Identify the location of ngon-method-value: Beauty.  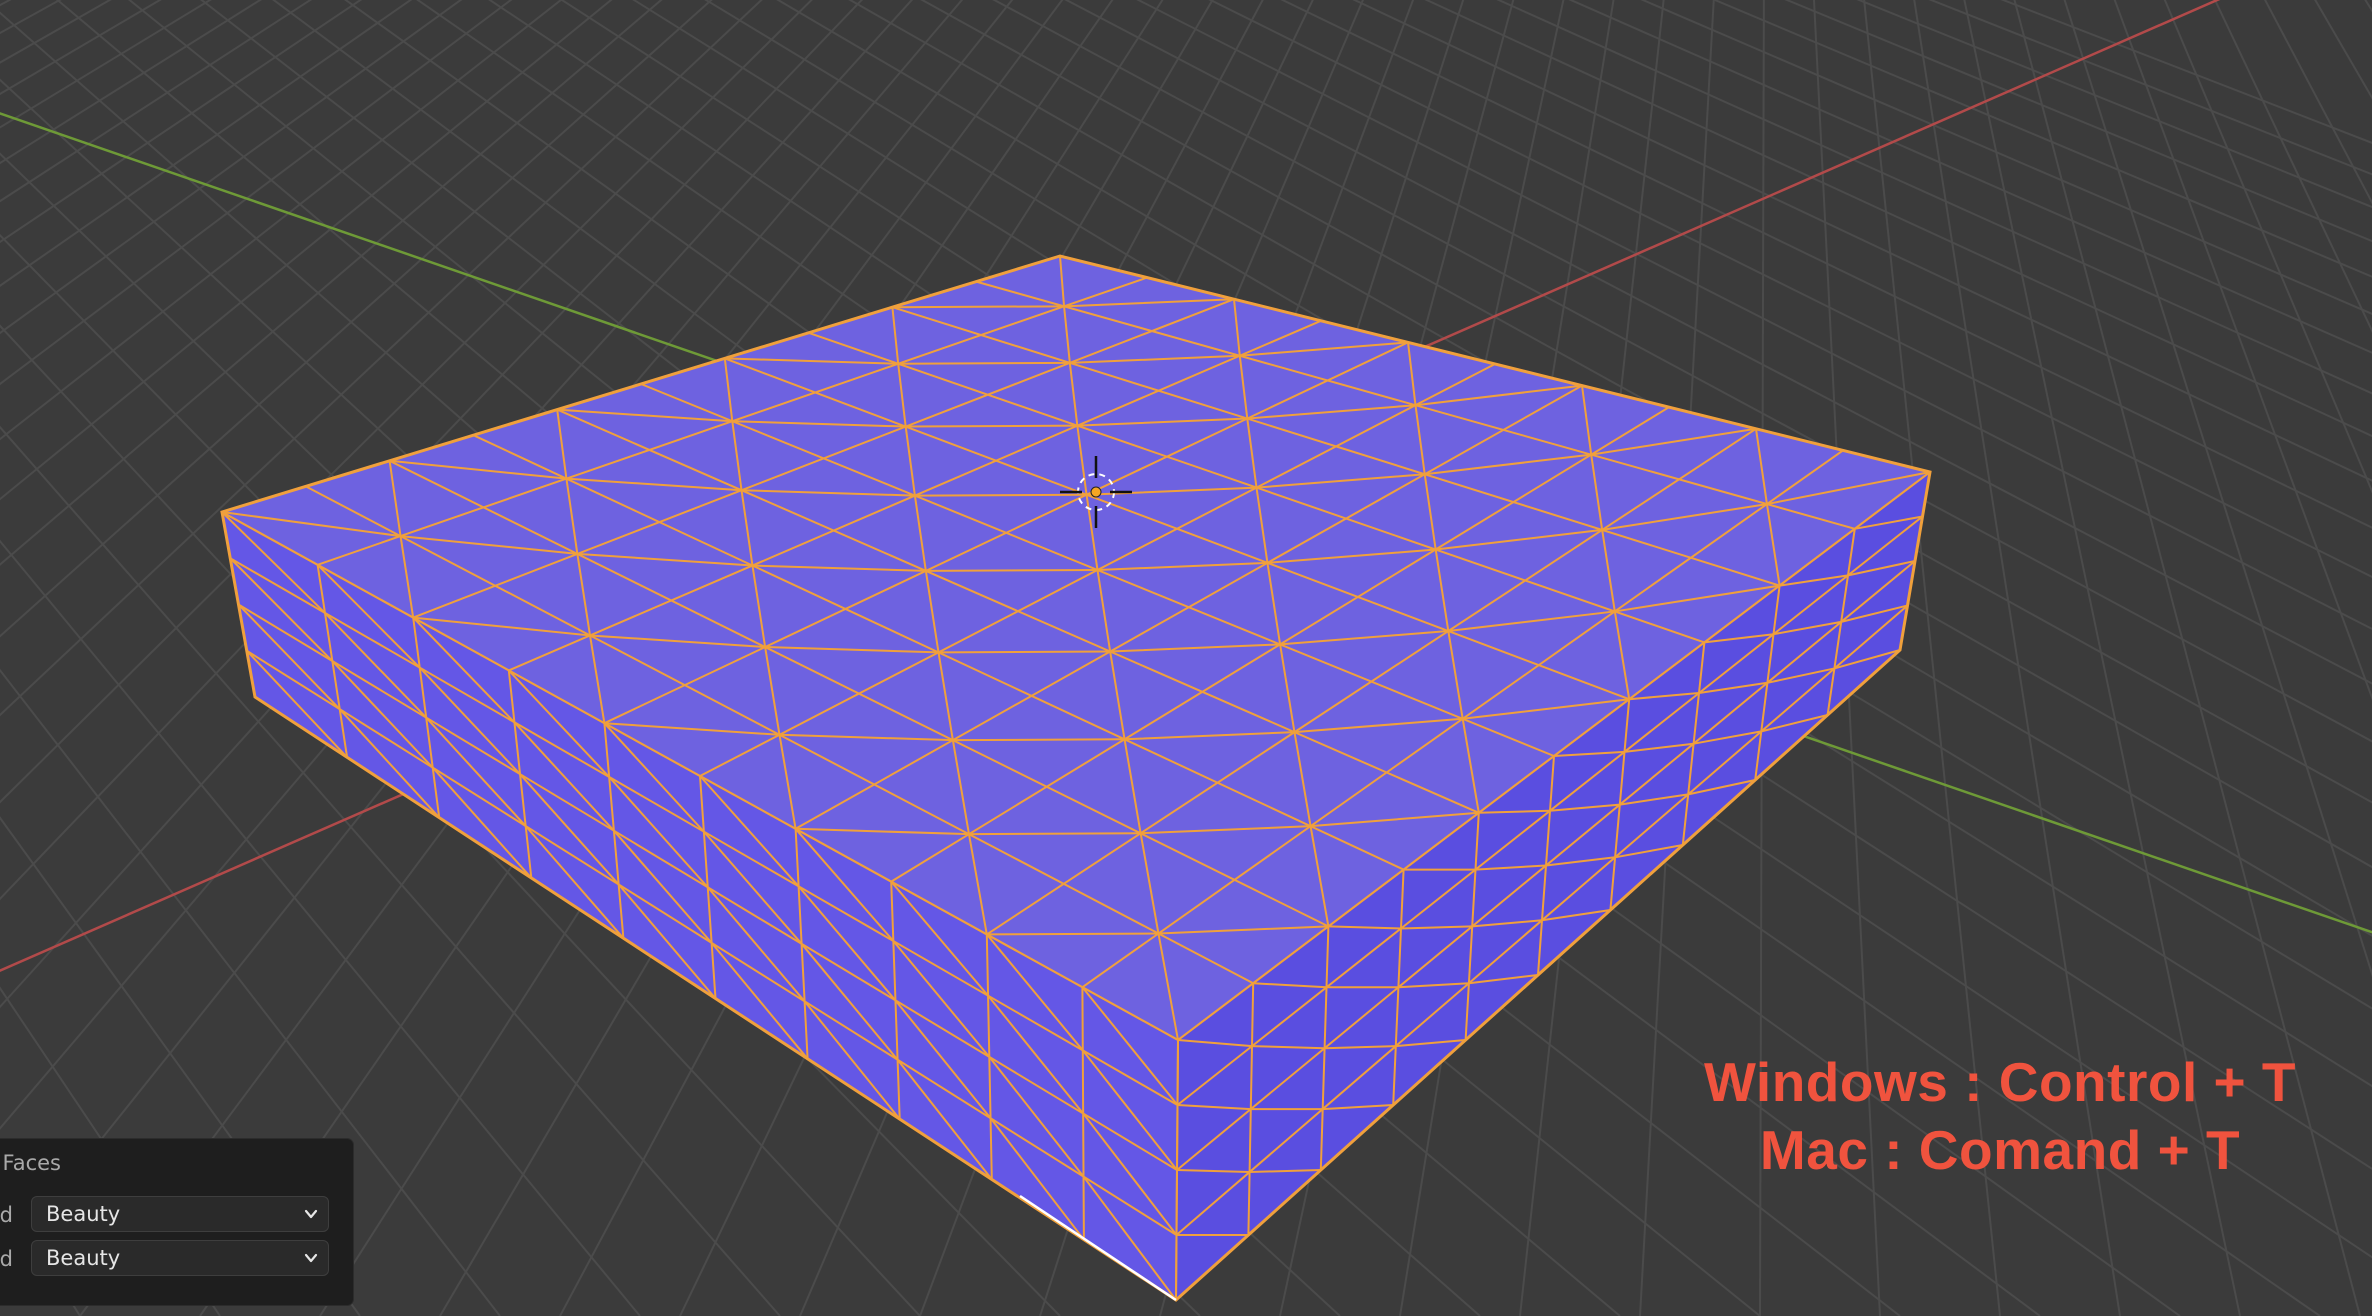
(83, 1258).